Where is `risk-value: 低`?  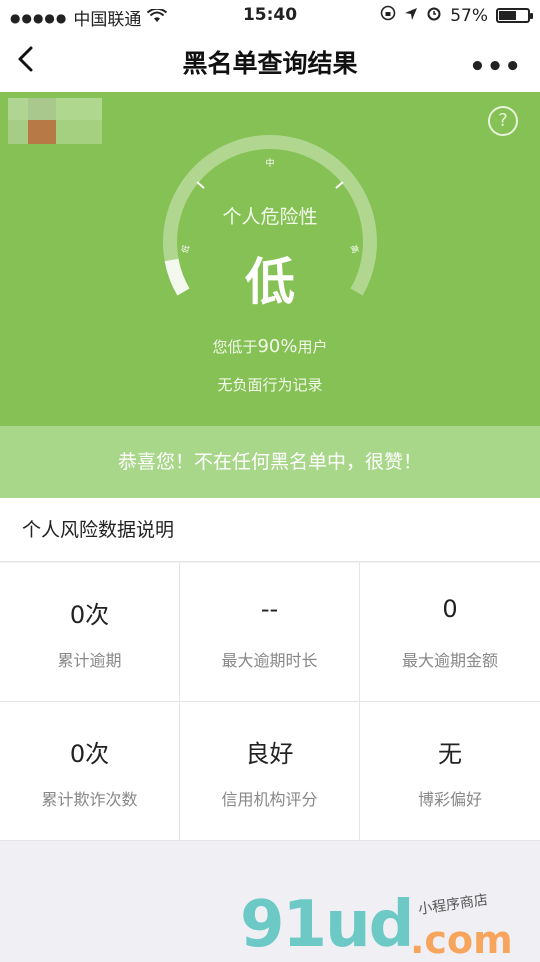 risk-value: 低 is located at coordinates (270, 282).